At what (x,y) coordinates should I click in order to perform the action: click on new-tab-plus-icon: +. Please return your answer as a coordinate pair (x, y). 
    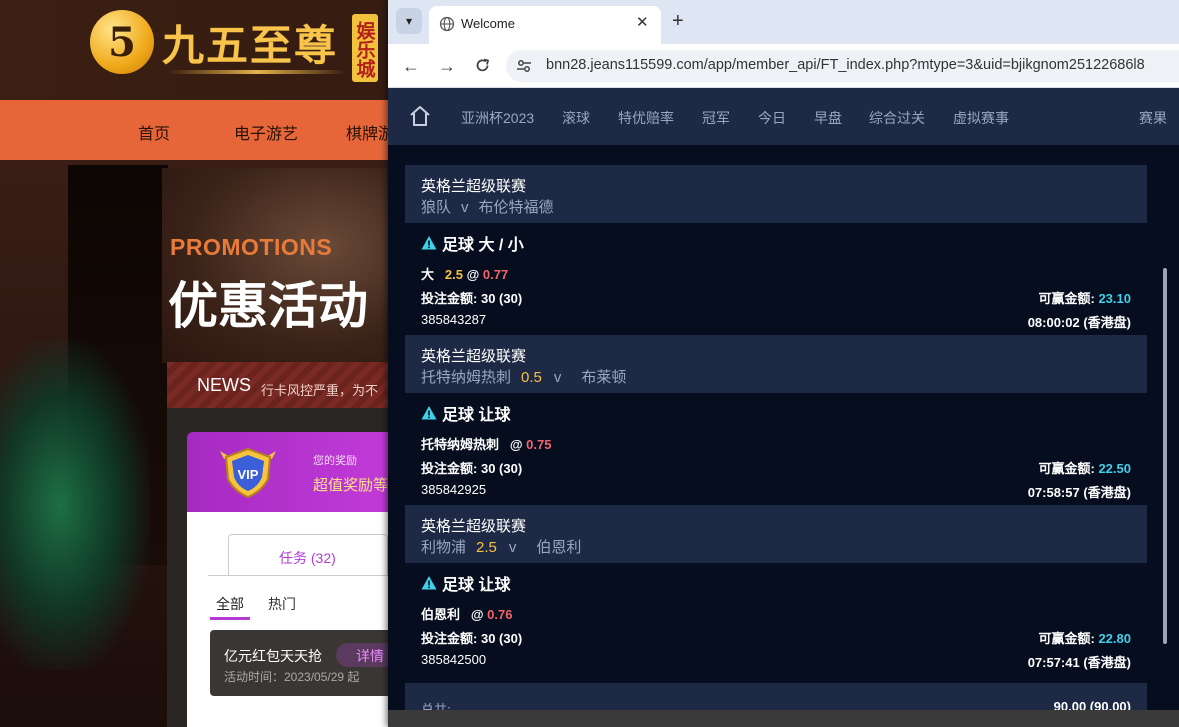
    Looking at the image, I should click on (678, 21).